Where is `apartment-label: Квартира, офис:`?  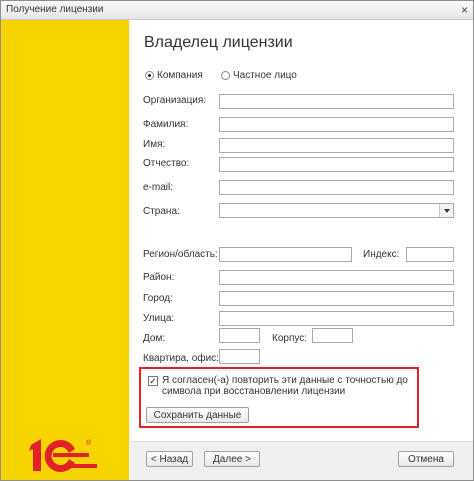 apartment-label: Квартира, офис: is located at coordinates (181, 358).